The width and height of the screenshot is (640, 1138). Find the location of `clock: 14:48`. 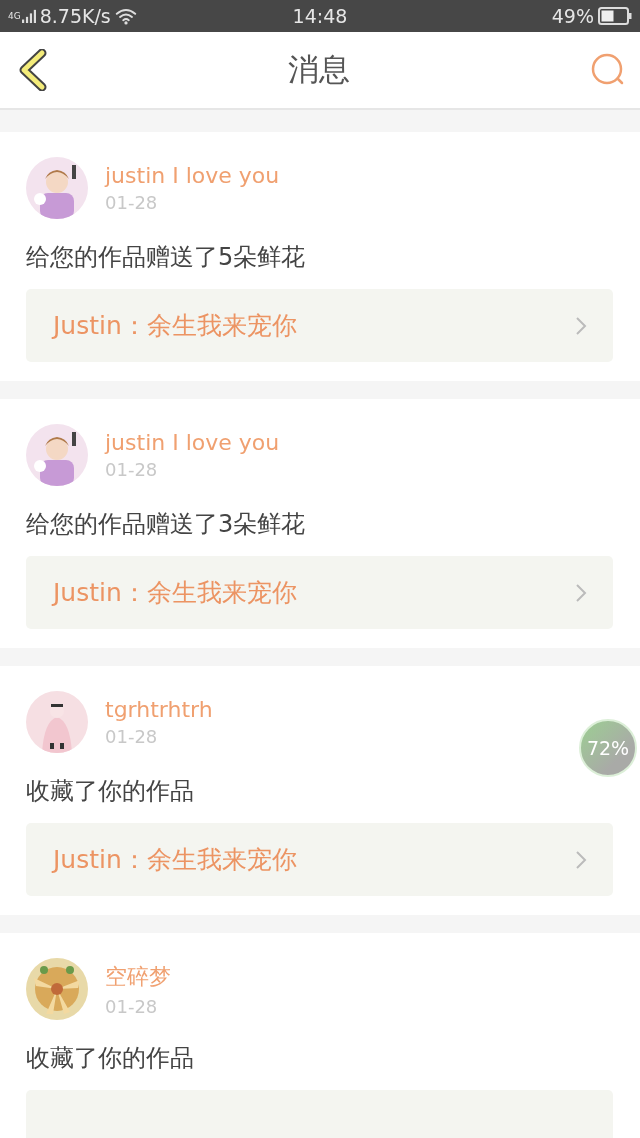

clock: 14:48 is located at coordinates (320, 16).